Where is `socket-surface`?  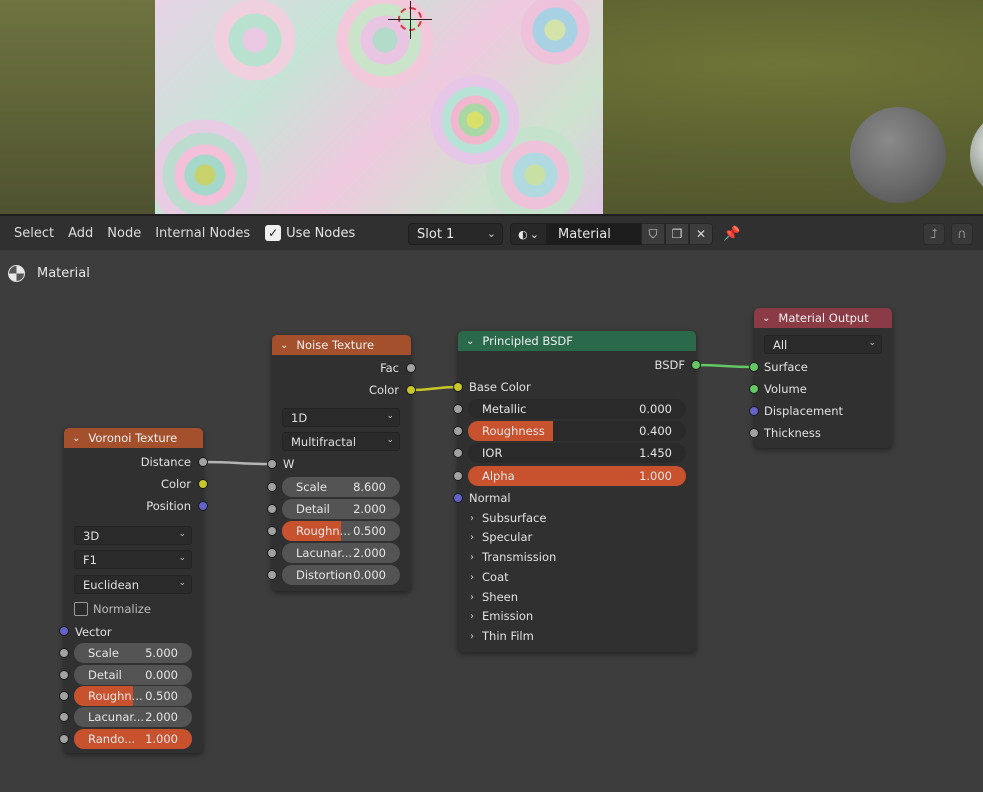
socket-surface is located at coordinates (754, 367).